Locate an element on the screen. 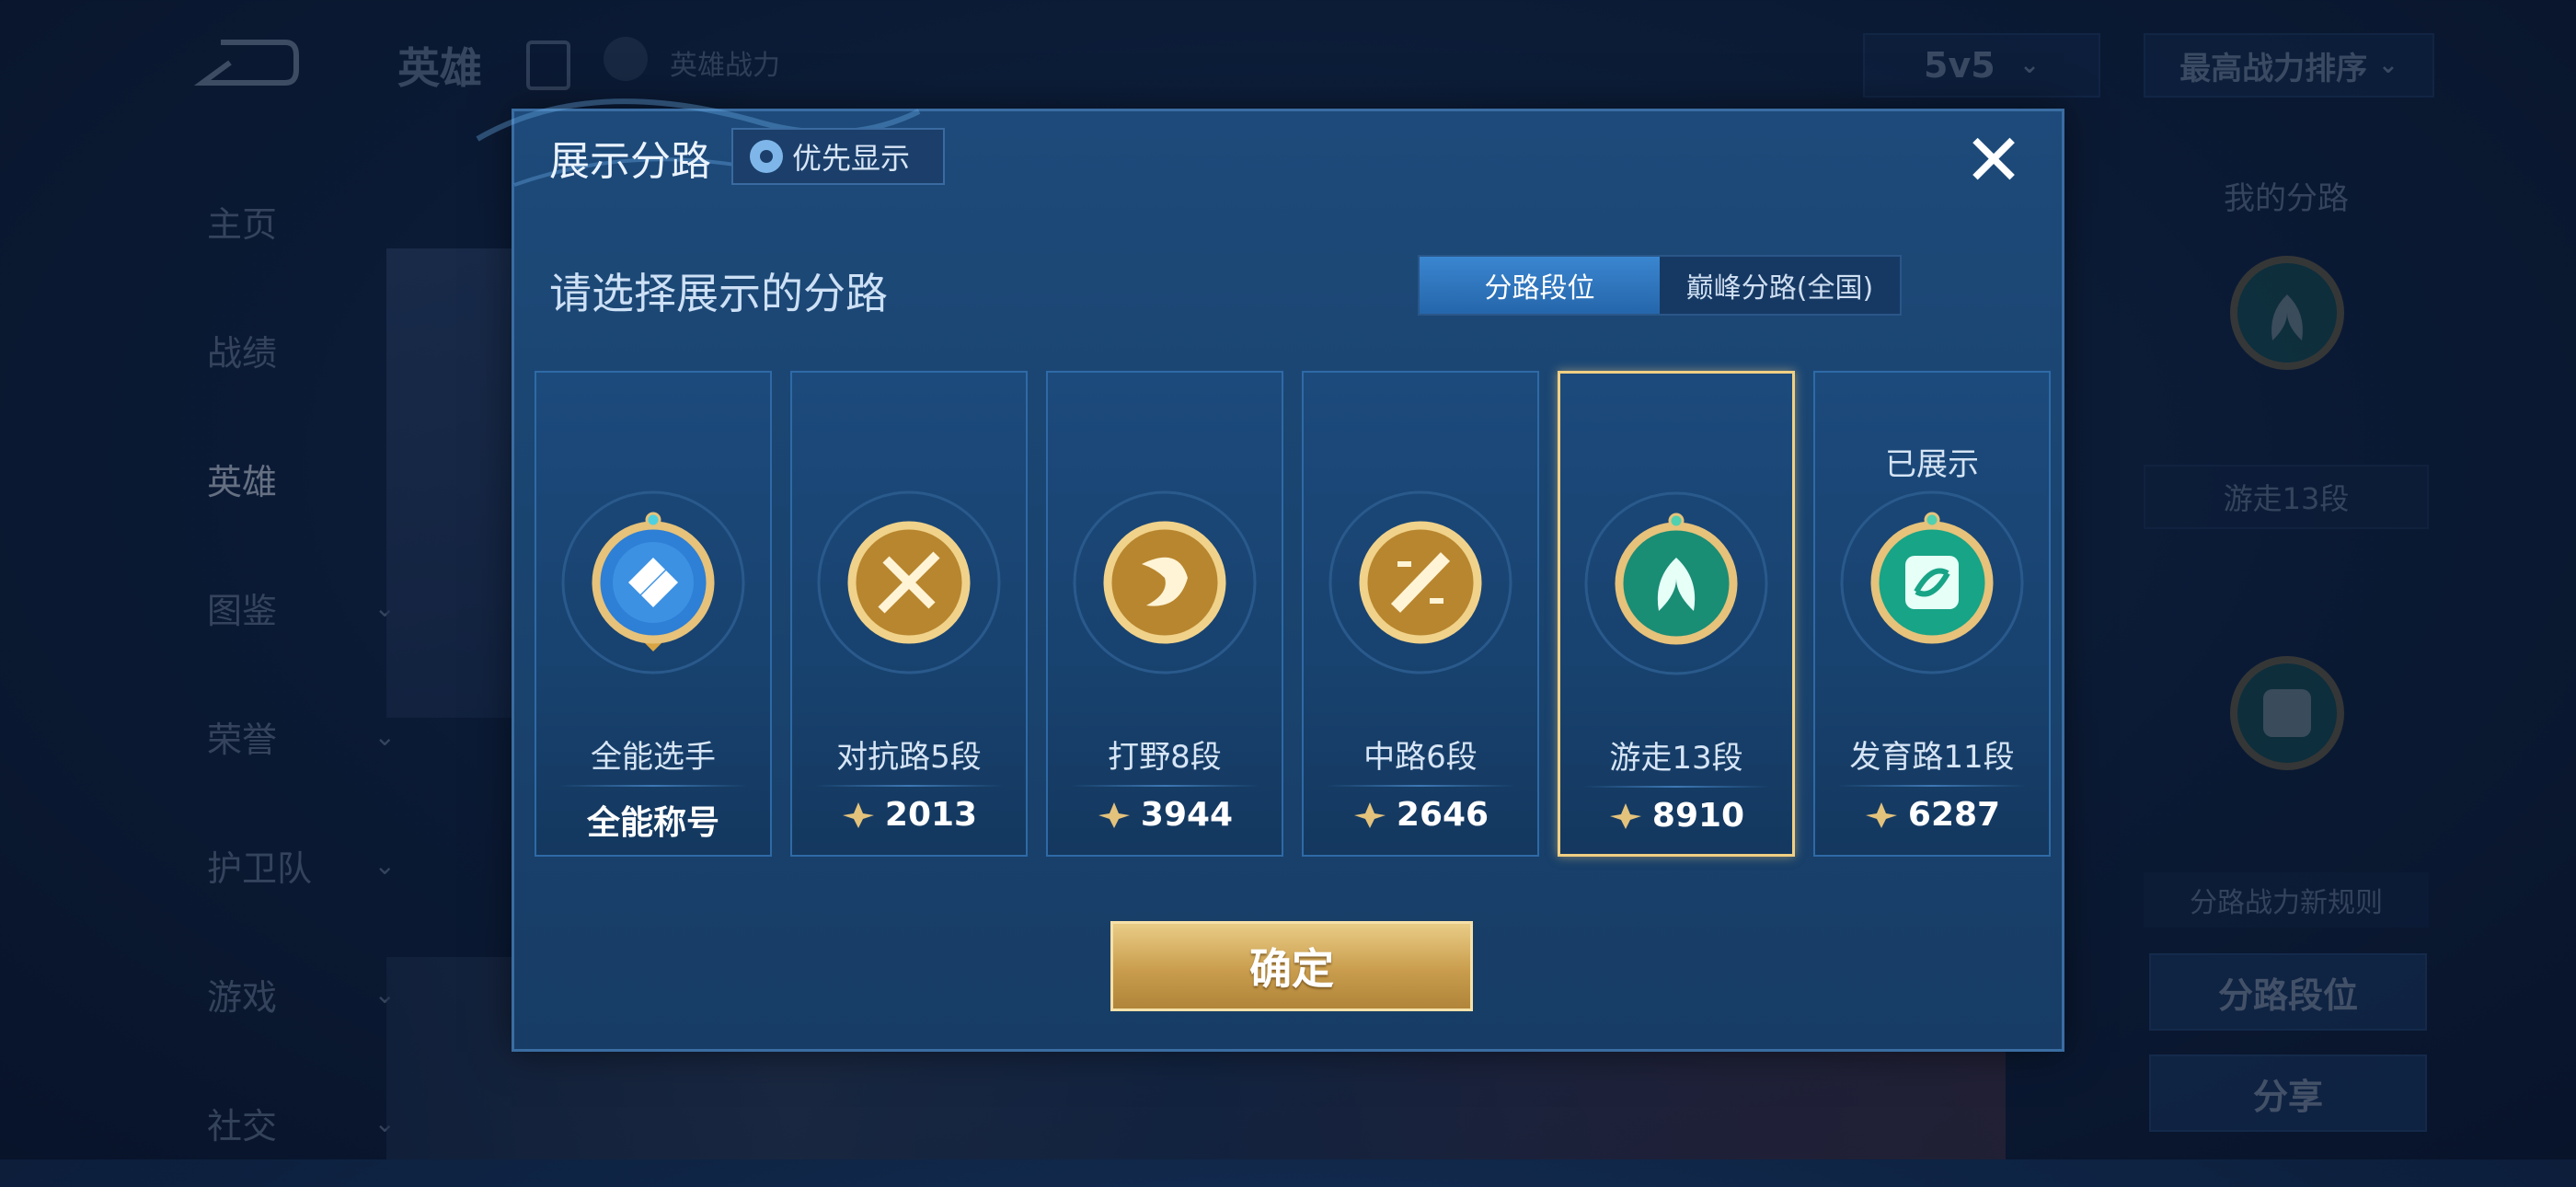  clash-lane-emblem-icon is located at coordinates (909, 582).